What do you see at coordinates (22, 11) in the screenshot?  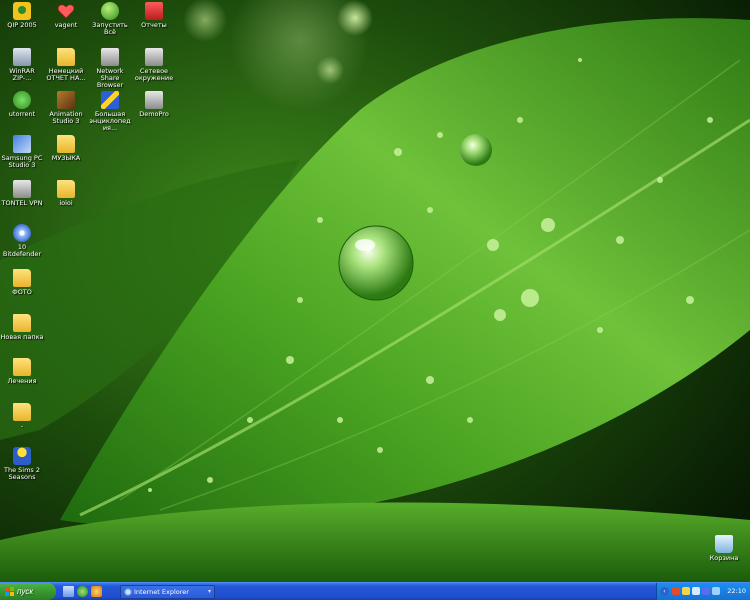 I see `qip-icon` at bounding box center [22, 11].